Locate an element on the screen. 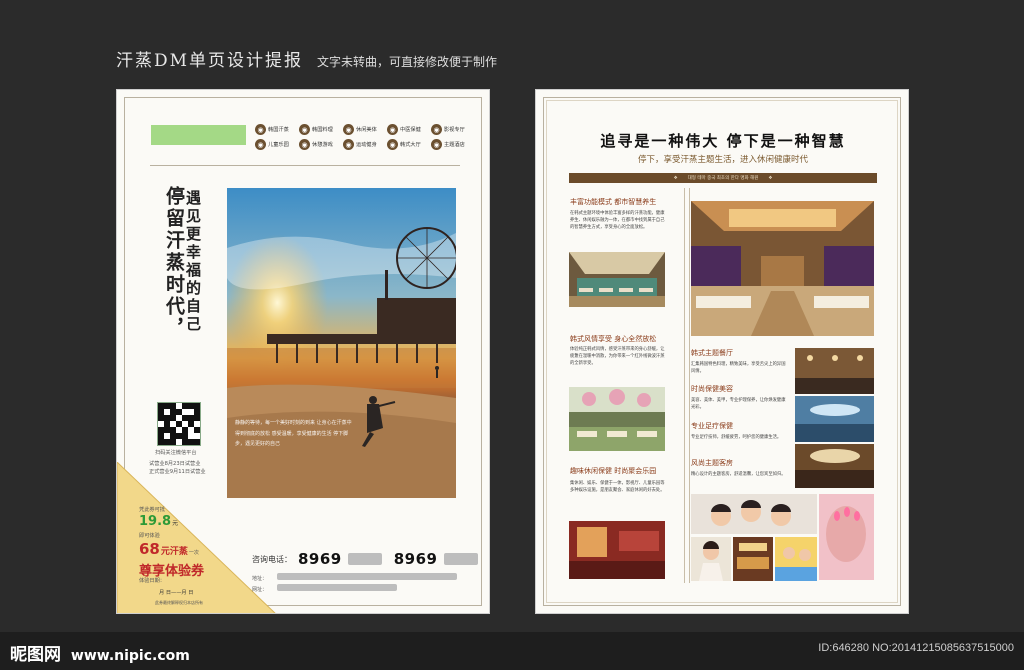 The width and height of the screenshot is (1024, 670). website-label: 网址： is located at coordinates (260, 590).